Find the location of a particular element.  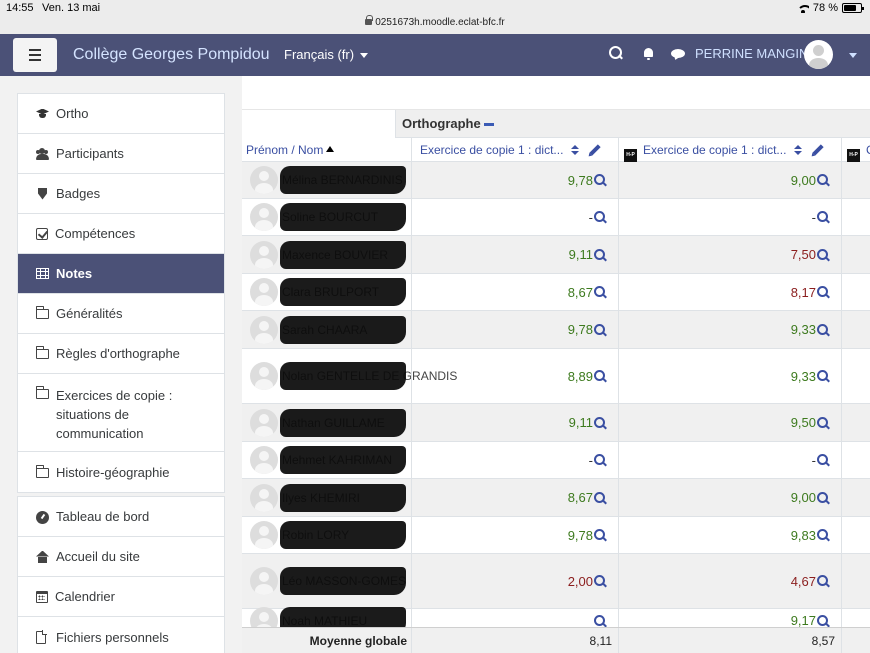

site-name-link: Collège Georges Pompidou is located at coordinates (171, 55).